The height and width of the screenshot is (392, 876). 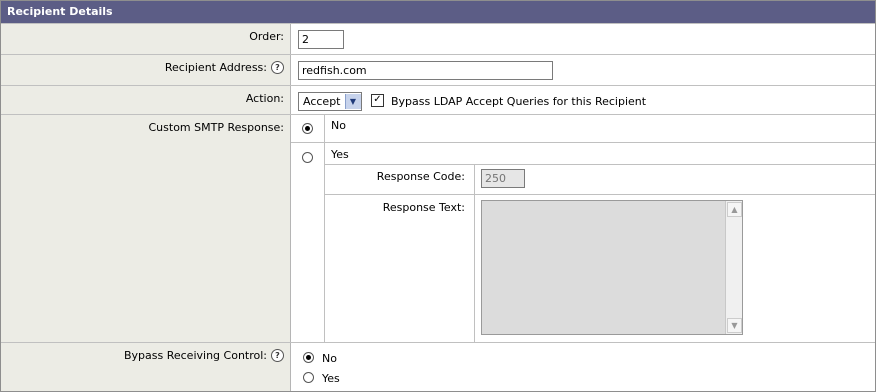 What do you see at coordinates (322, 101) in the screenshot?
I see `action-select-value: Accept` at bounding box center [322, 101].